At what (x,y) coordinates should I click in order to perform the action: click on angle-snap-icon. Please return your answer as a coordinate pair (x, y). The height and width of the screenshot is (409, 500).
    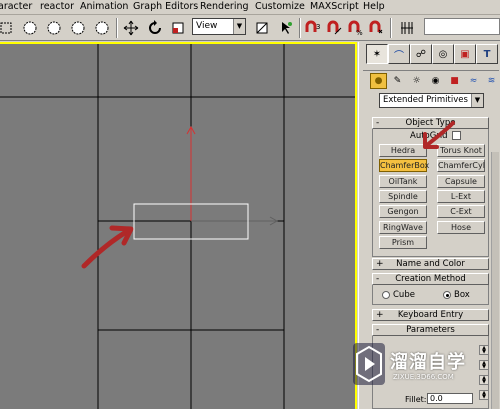
    Looking at the image, I should click on (334, 28).